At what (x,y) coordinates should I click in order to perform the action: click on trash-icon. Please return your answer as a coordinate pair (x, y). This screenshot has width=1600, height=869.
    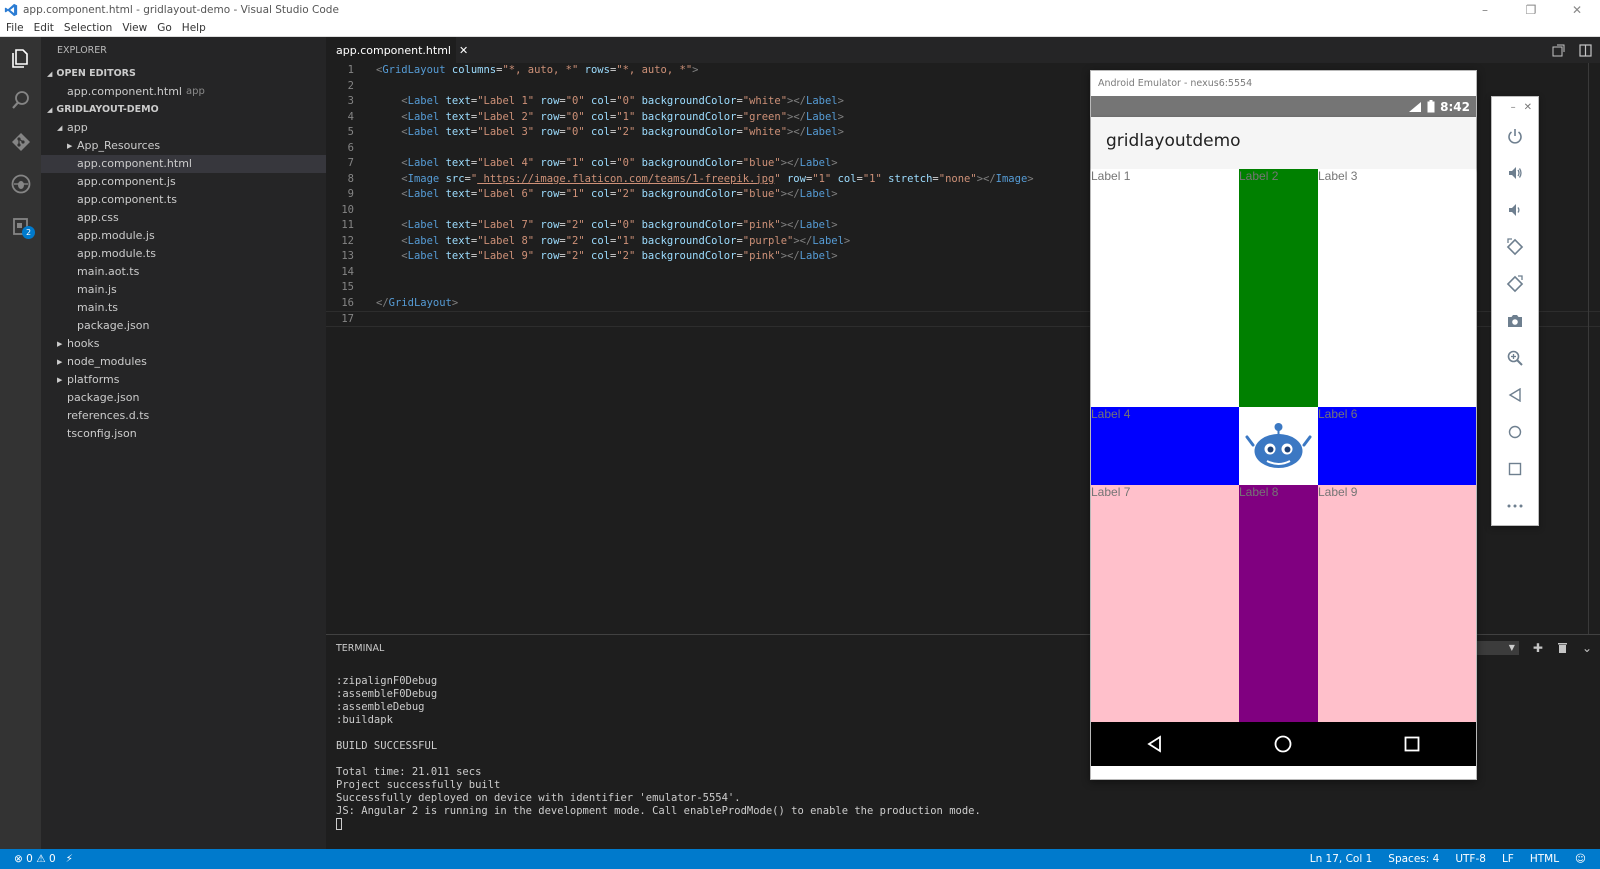
    Looking at the image, I should click on (1562, 648).